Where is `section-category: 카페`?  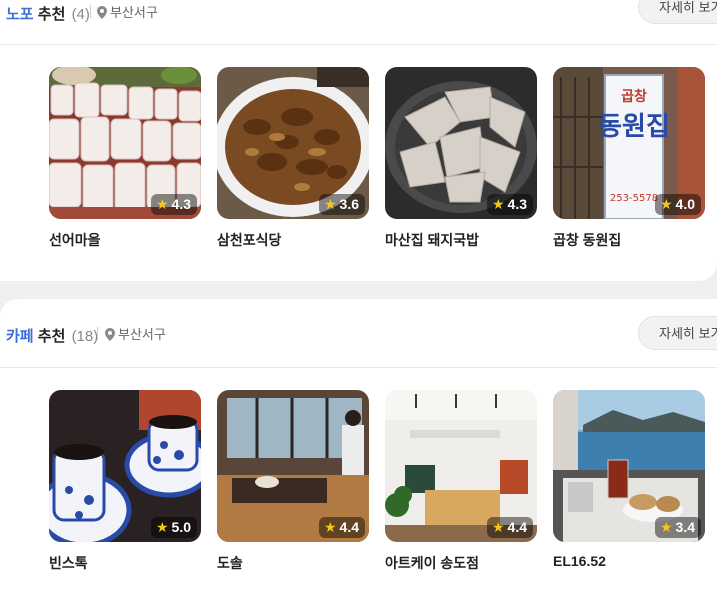
section-category: 카페 is located at coordinates (20, 336).